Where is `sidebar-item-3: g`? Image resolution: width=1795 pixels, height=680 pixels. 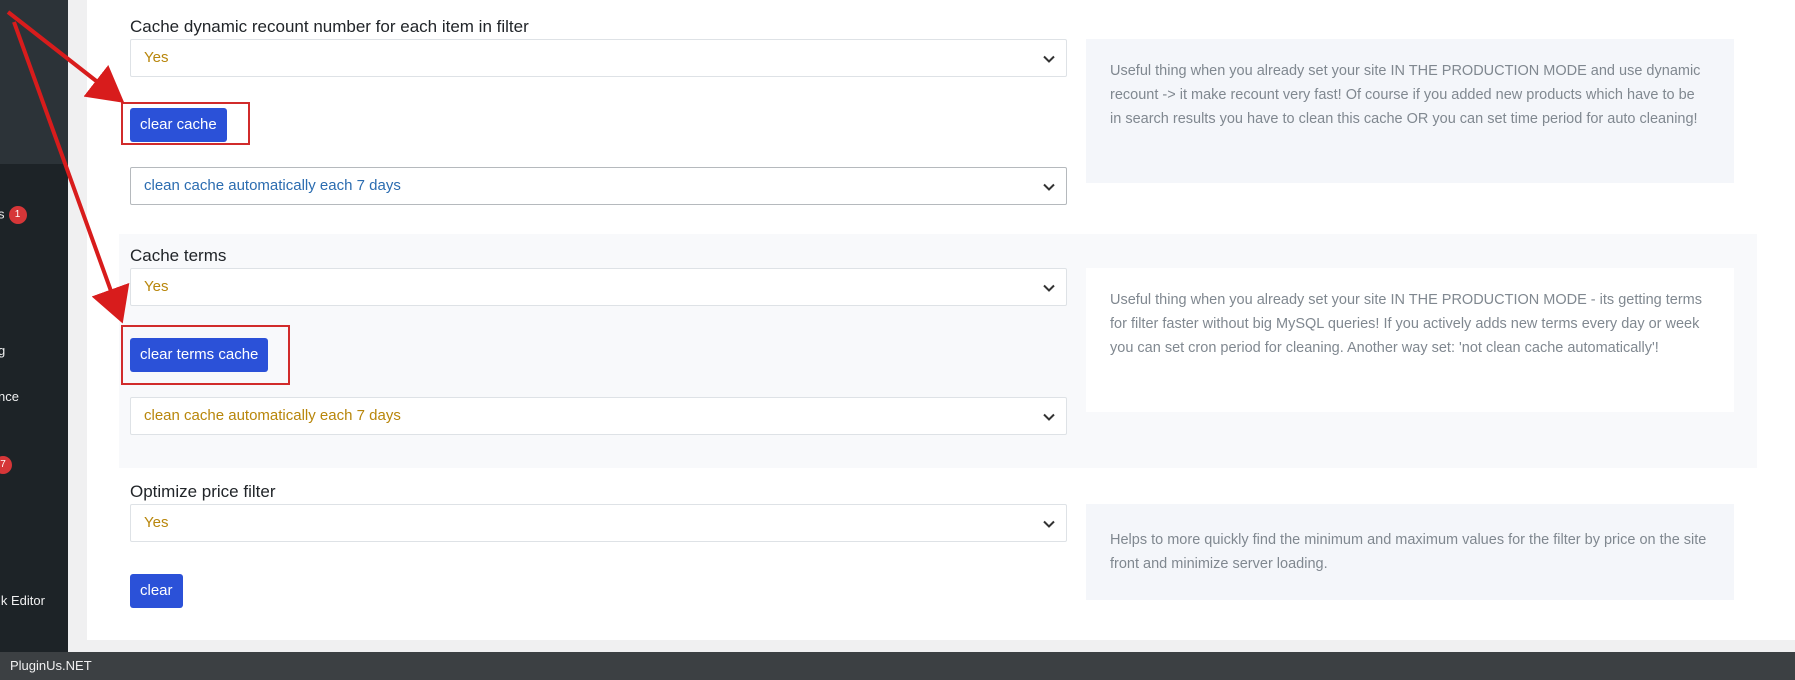 sidebar-item-3: g is located at coordinates (2, 350).